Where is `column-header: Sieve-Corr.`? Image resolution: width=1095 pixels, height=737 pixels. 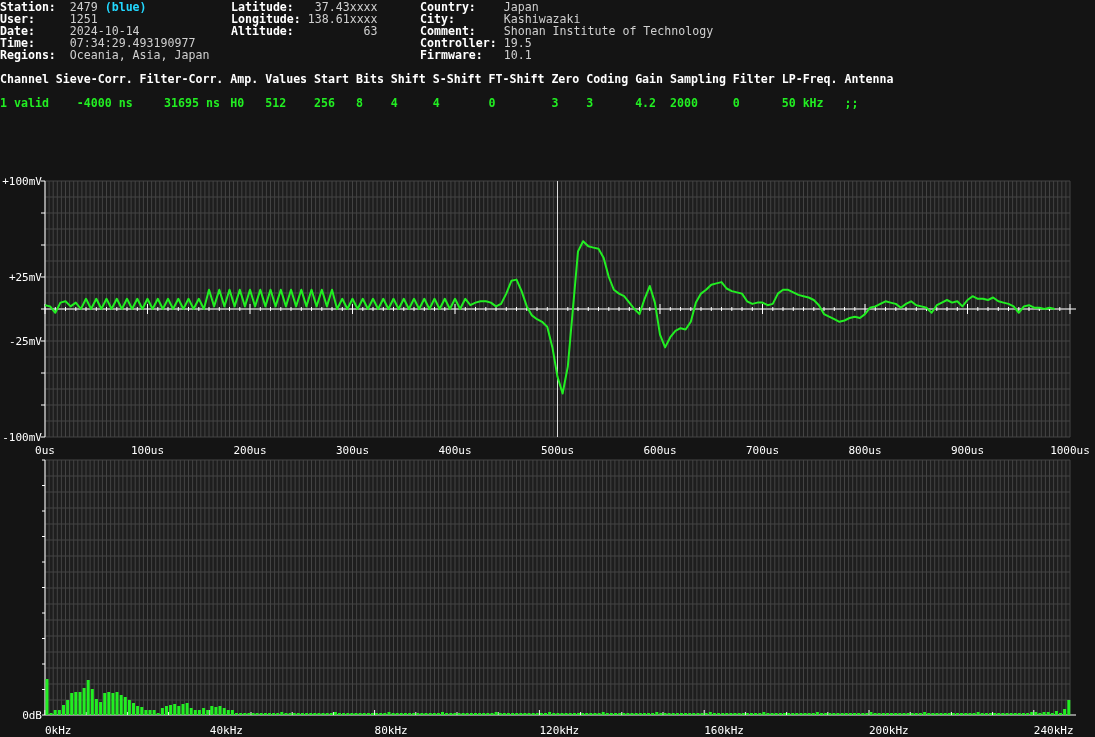
column-header: Sieve-Corr. is located at coordinates (94, 79).